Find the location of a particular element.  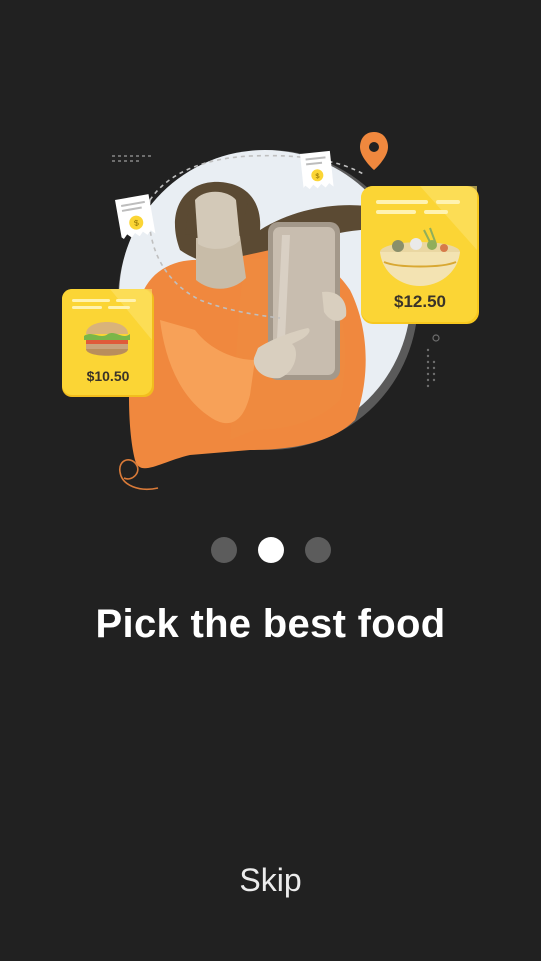

food-card-soup: $12.50 is located at coordinates (420, 255).